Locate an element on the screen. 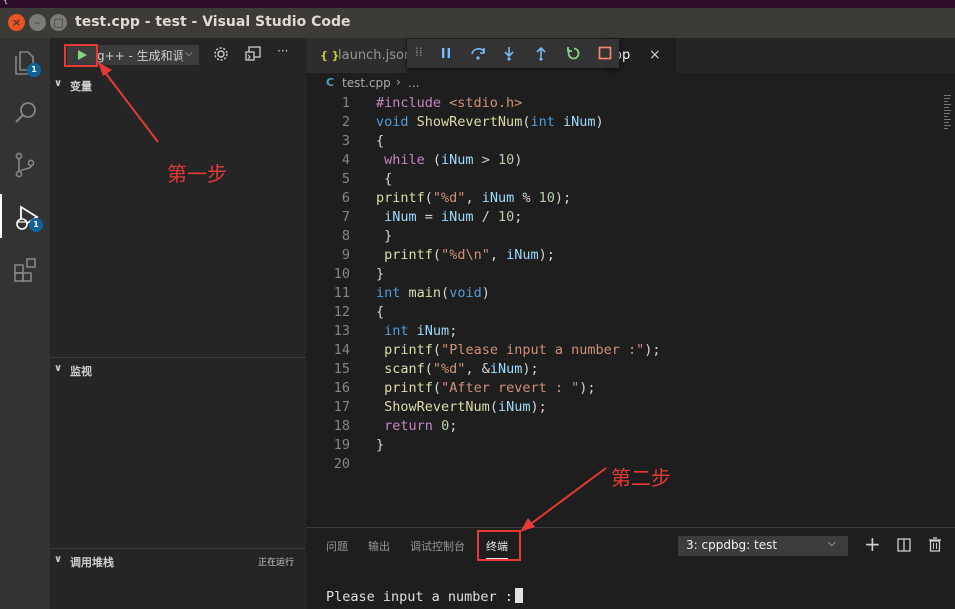 This screenshot has height=609, width=955. annotation-step1: 第一步 is located at coordinates (197, 174).